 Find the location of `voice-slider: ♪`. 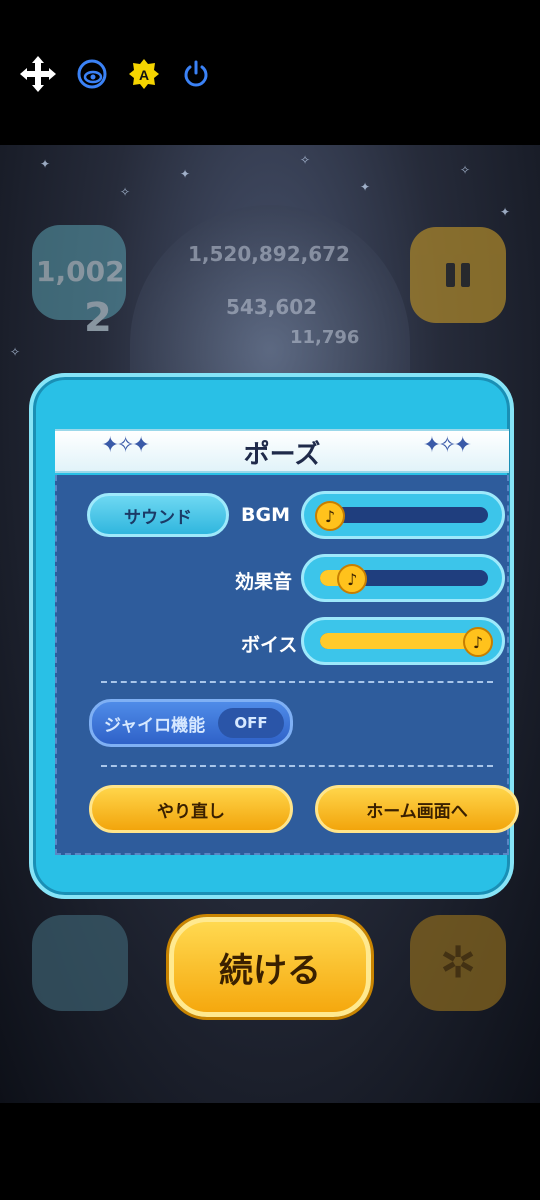

voice-slider: ♪ is located at coordinates (403, 641).